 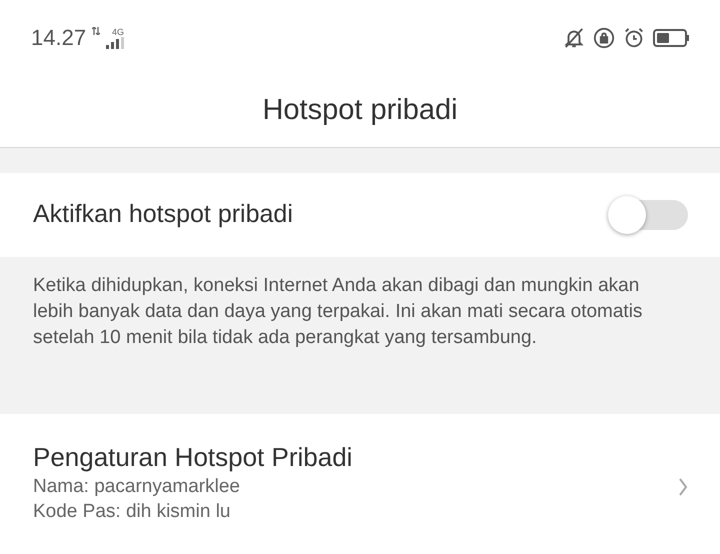 What do you see at coordinates (58, 37) in the screenshot?
I see `status-time: 14.27` at bounding box center [58, 37].